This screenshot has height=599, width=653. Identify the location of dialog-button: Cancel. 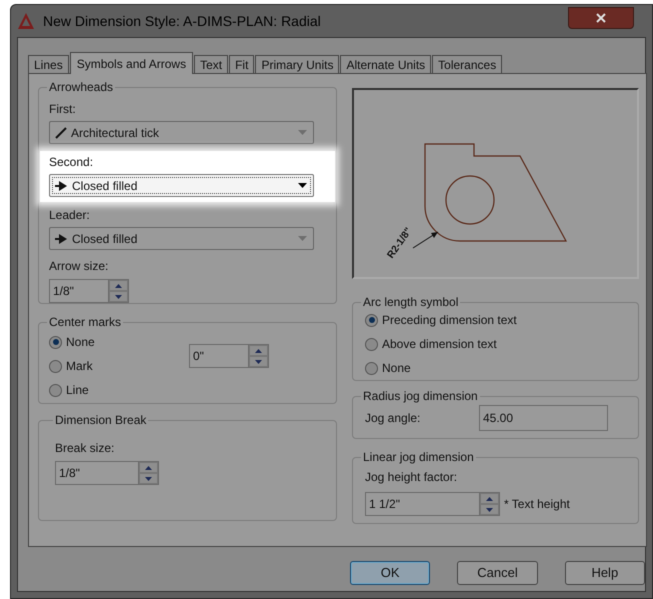
(497, 573).